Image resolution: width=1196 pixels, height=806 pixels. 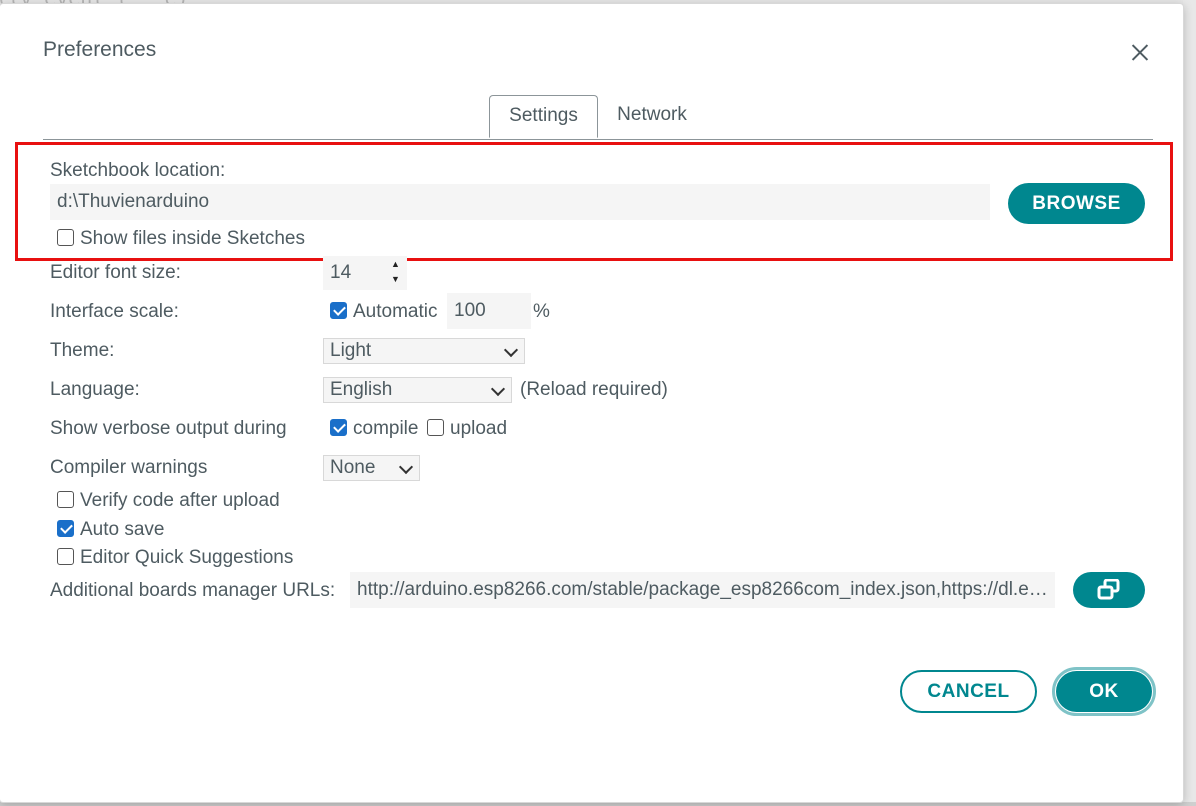 What do you see at coordinates (114, 311) in the screenshot?
I see `interface-scale-label: Interface scale:` at bounding box center [114, 311].